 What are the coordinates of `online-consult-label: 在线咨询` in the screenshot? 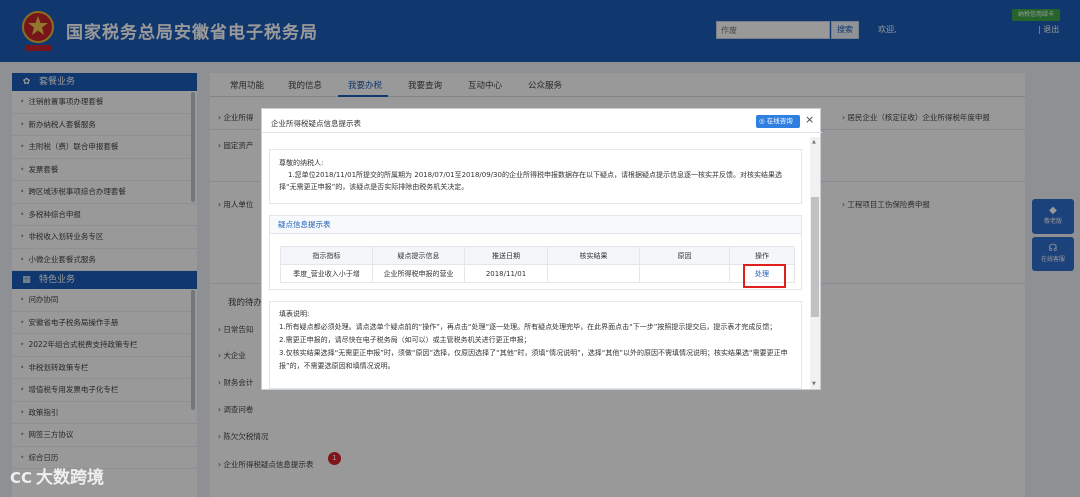 It's located at (779, 121).